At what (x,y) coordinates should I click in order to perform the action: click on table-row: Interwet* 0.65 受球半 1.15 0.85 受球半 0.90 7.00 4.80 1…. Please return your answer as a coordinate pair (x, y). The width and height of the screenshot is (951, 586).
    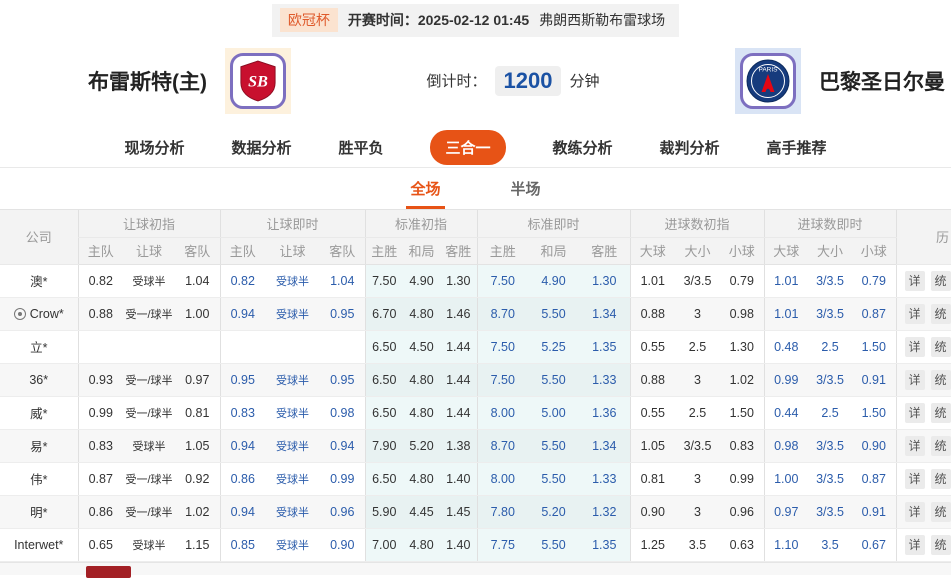
    Looking at the image, I should click on (475, 545).